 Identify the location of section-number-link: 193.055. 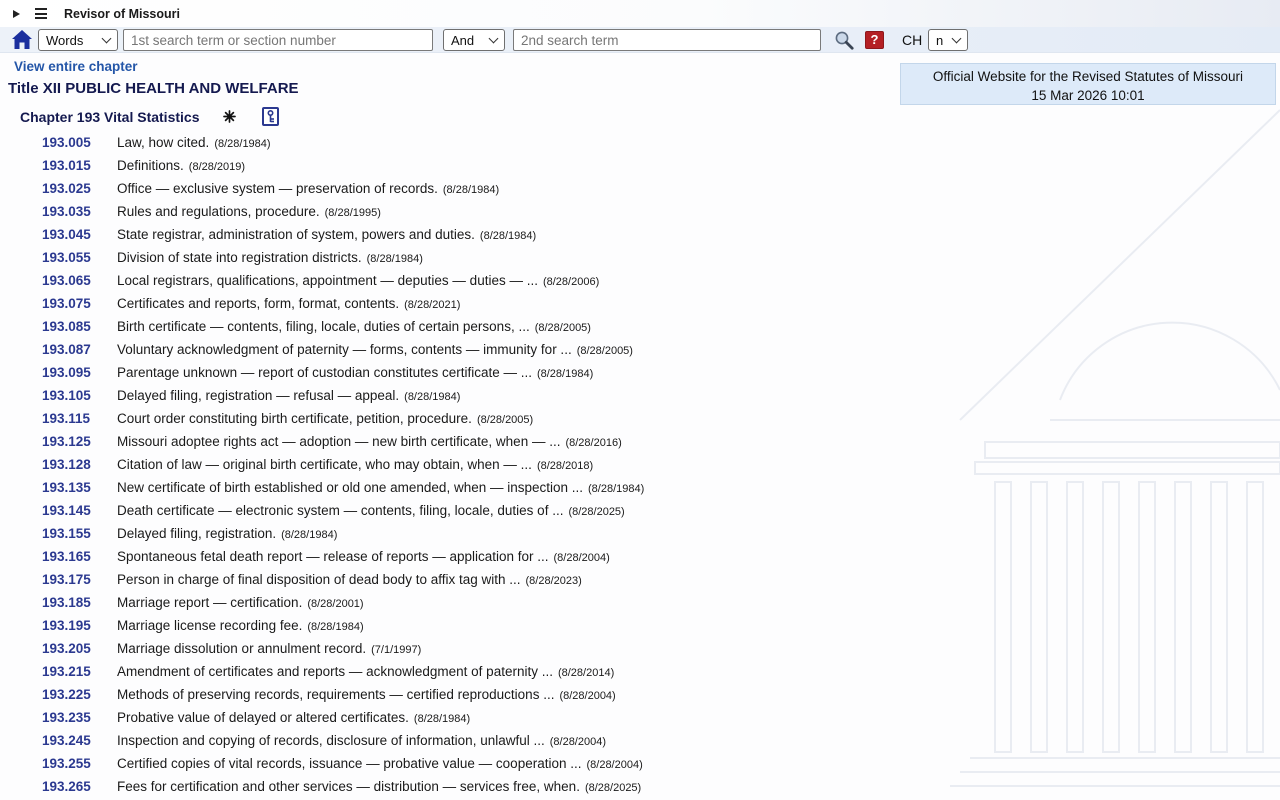
(79, 257).